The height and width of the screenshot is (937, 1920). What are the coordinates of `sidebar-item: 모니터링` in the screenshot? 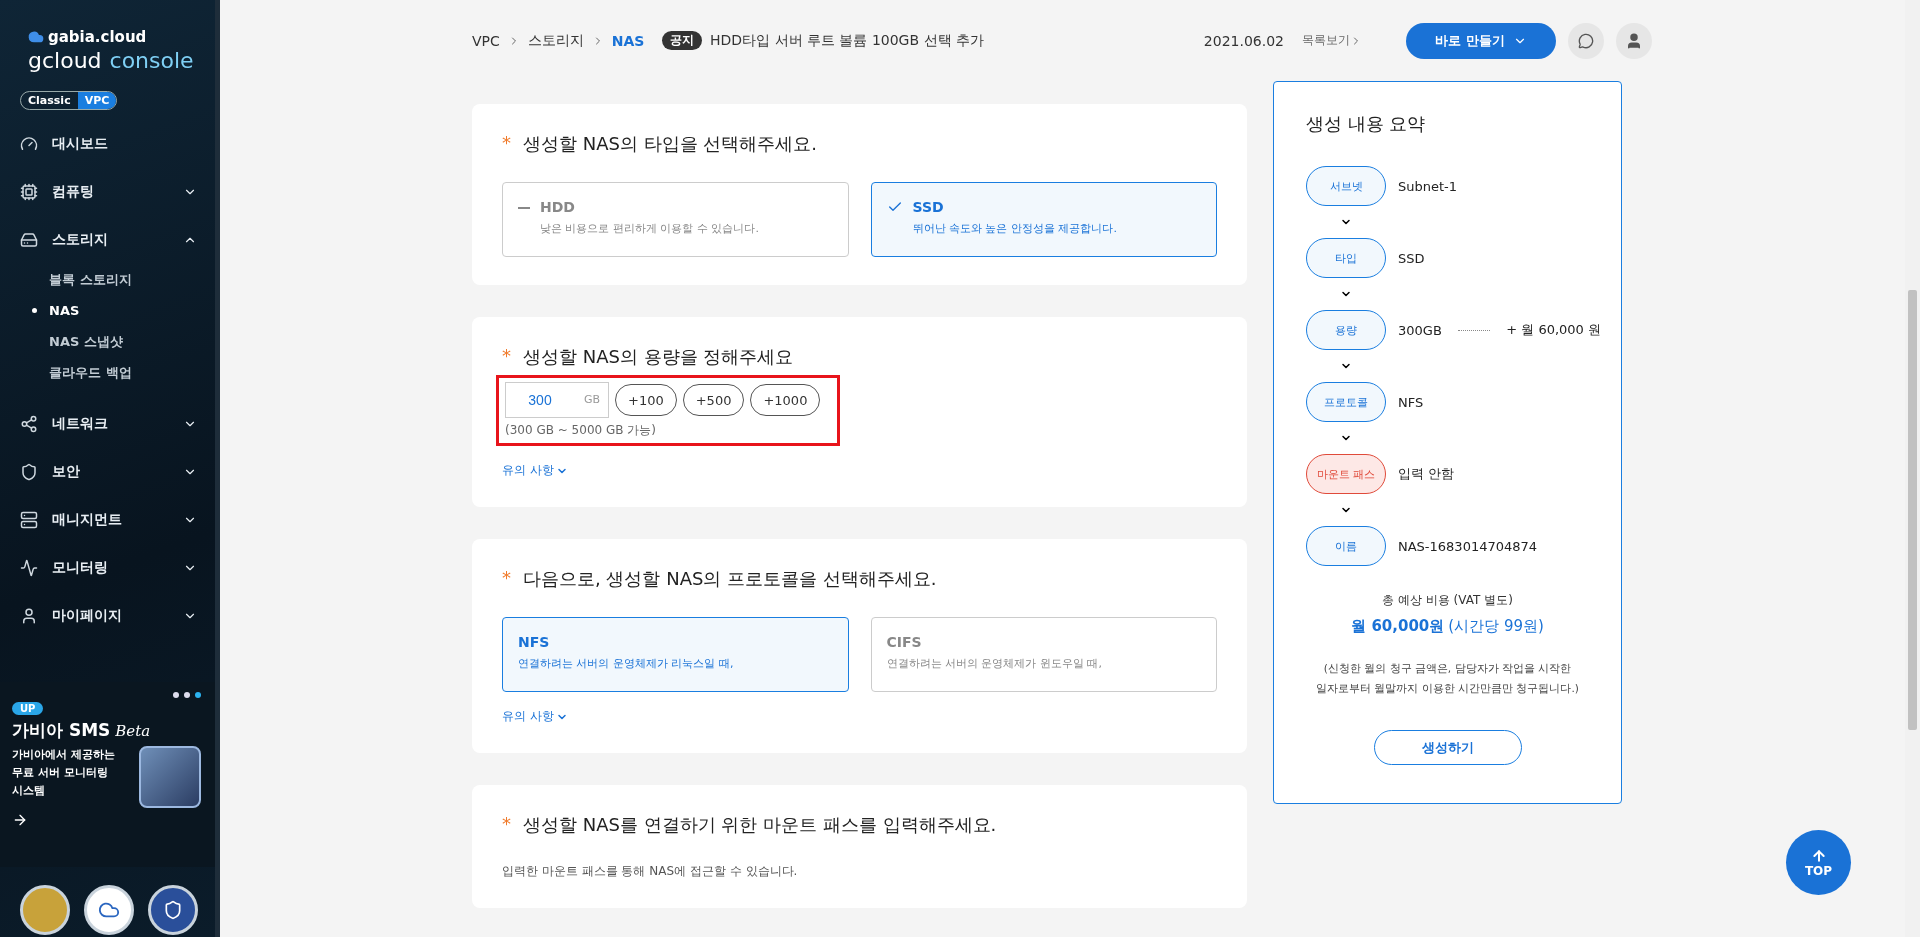 It's located at (107, 568).